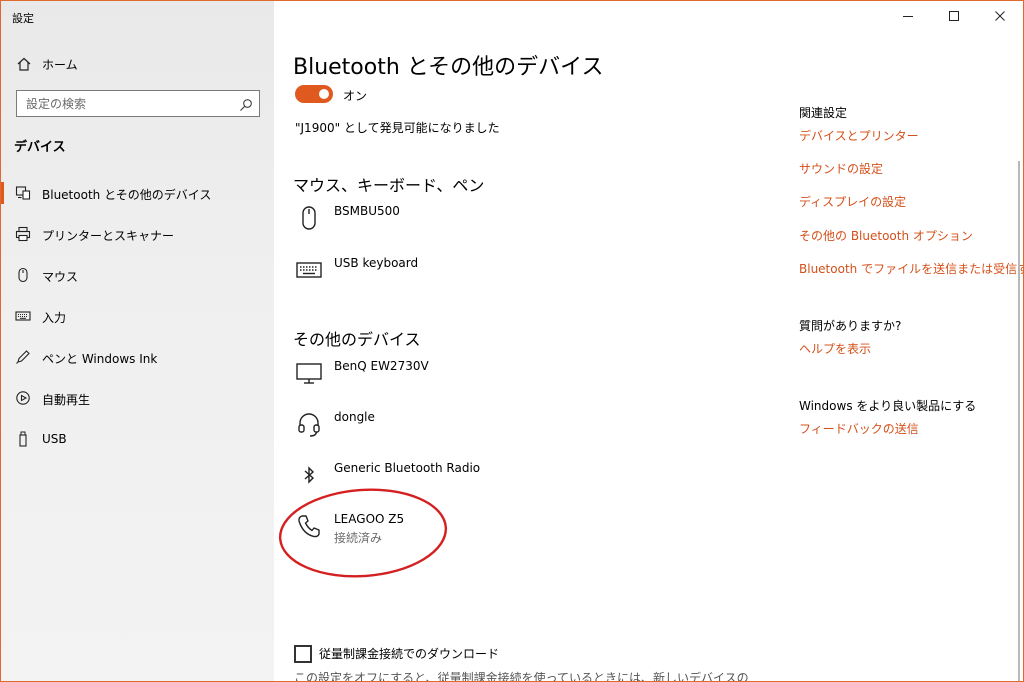 Image resolution: width=1024 pixels, height=682 pixels. I want to click on question-heading: 質問がありますか?, so click(850, 326).